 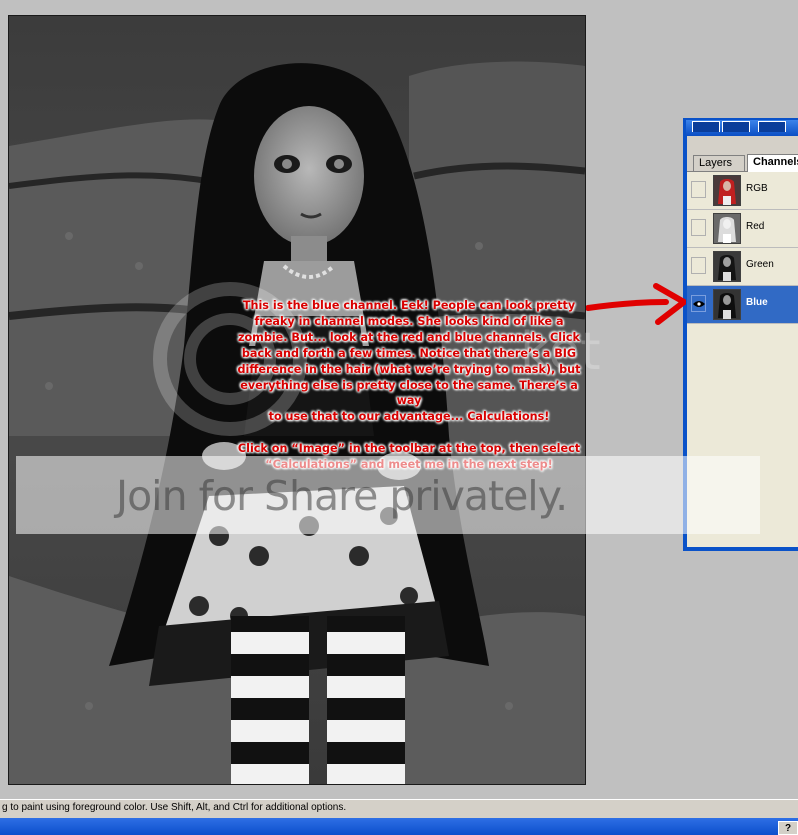 What do you see at coordinates (757, 302) in the screenshot?
I see `channel-name: Blue` at bounding box center [757, 302].